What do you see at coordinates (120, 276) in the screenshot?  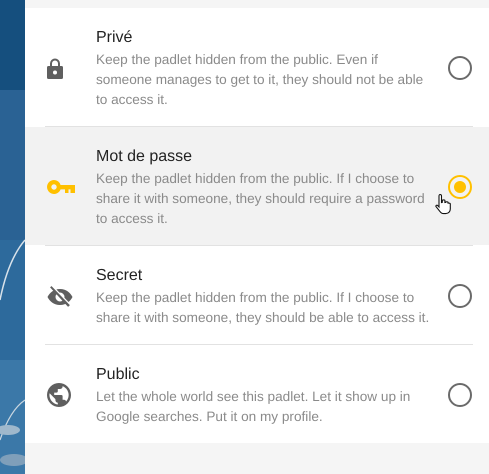 I see `option-title: Secret` at bounding box center [120, 276].